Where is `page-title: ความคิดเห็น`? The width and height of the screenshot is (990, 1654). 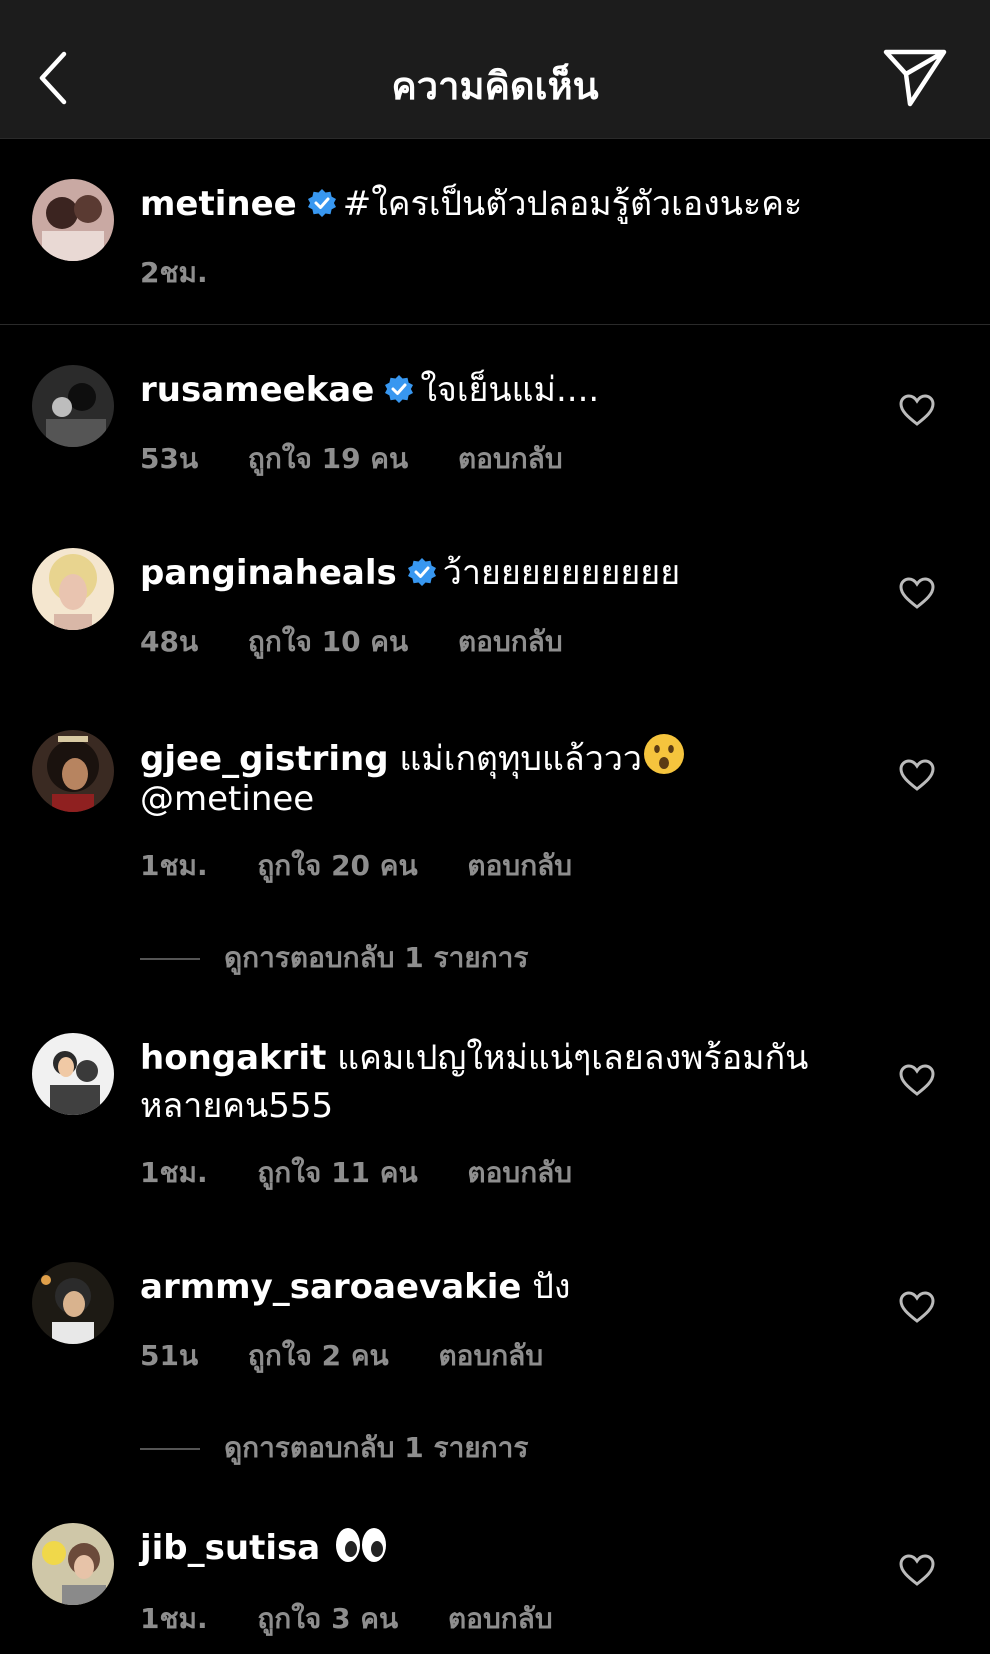 page-title: ความคิดเห็น is located at coordinates (495, 86).